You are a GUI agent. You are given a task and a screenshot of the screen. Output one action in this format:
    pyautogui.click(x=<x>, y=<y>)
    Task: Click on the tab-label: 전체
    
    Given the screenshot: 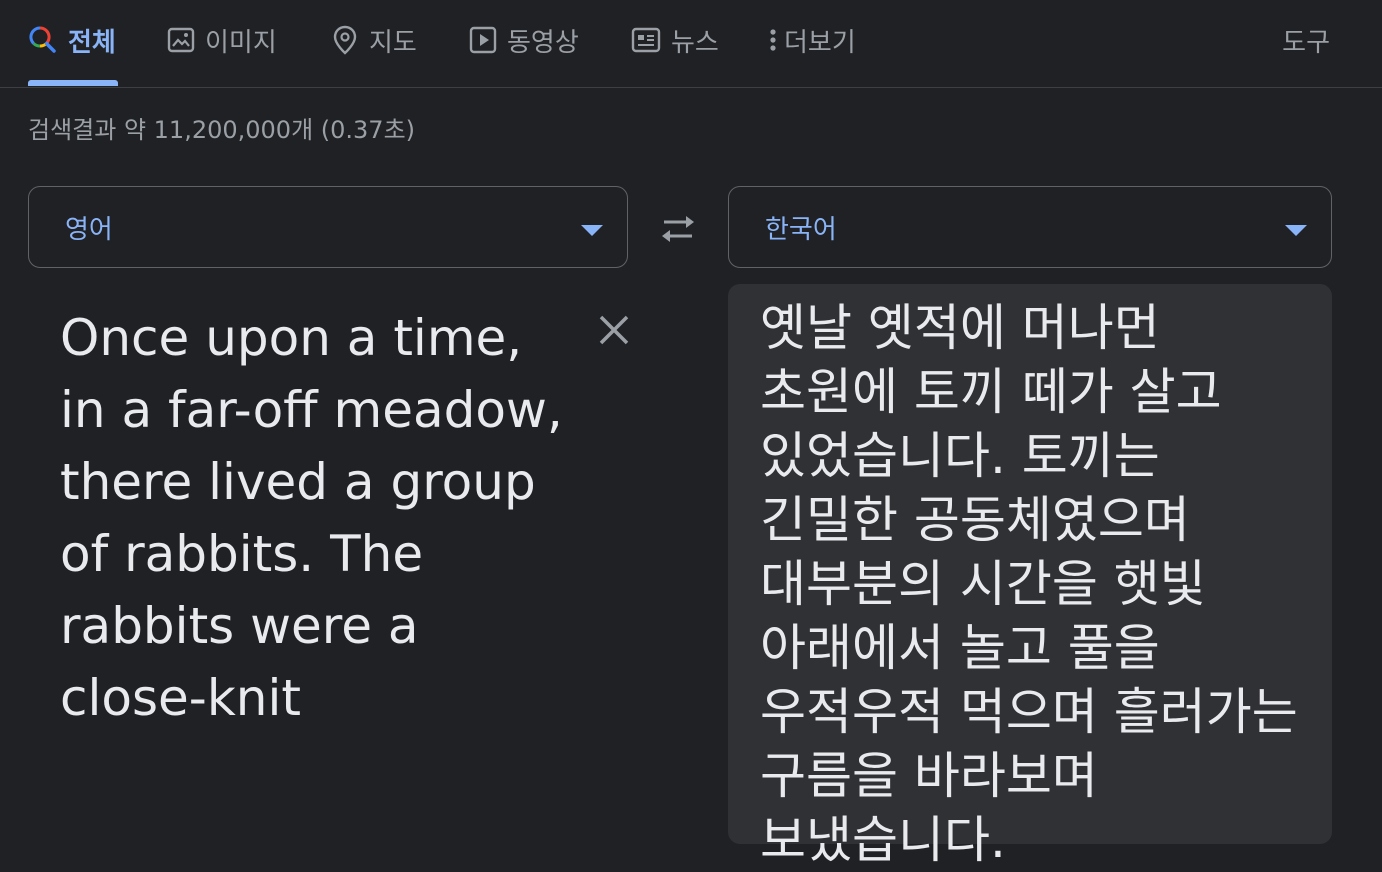 What is the action you would take?
    pyautogui.click(x=92, y=42)
    